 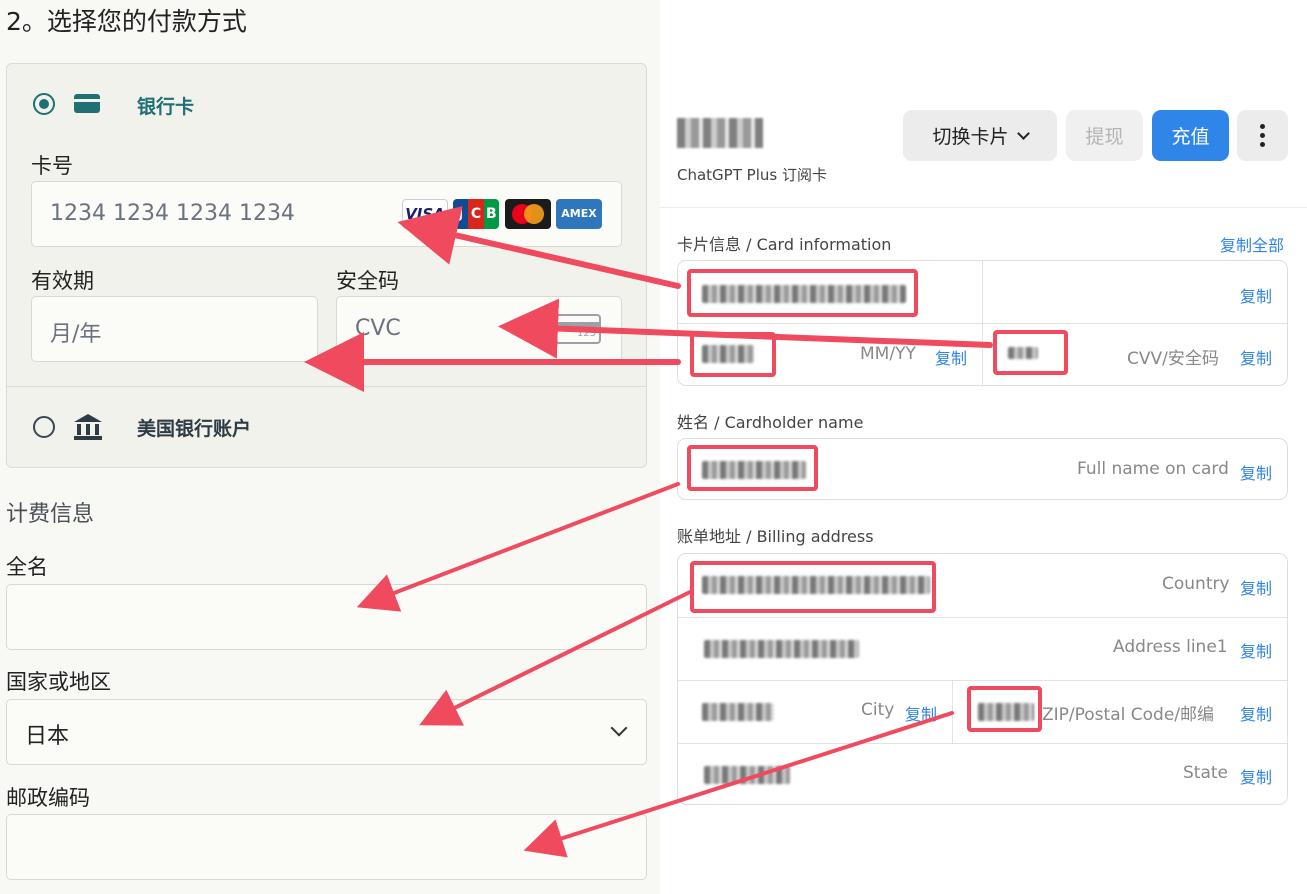 I want to click on copy-city: 复制, so click(x=921, y=713).